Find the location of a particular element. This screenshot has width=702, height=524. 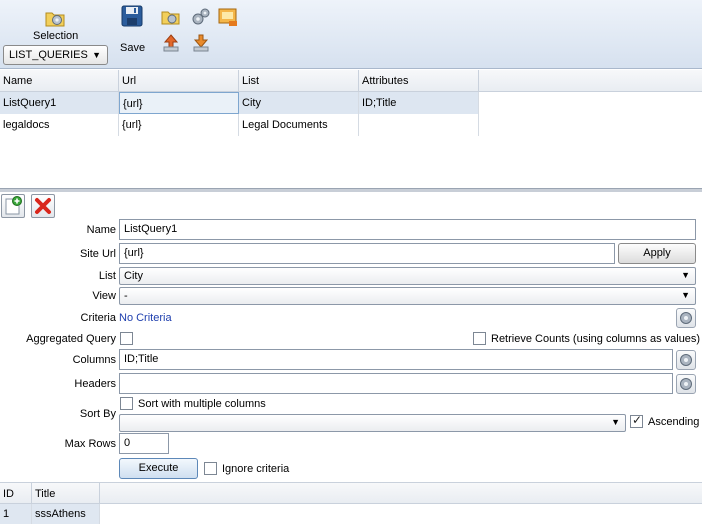

headers-settings-button is located at coordinates (686, 384).